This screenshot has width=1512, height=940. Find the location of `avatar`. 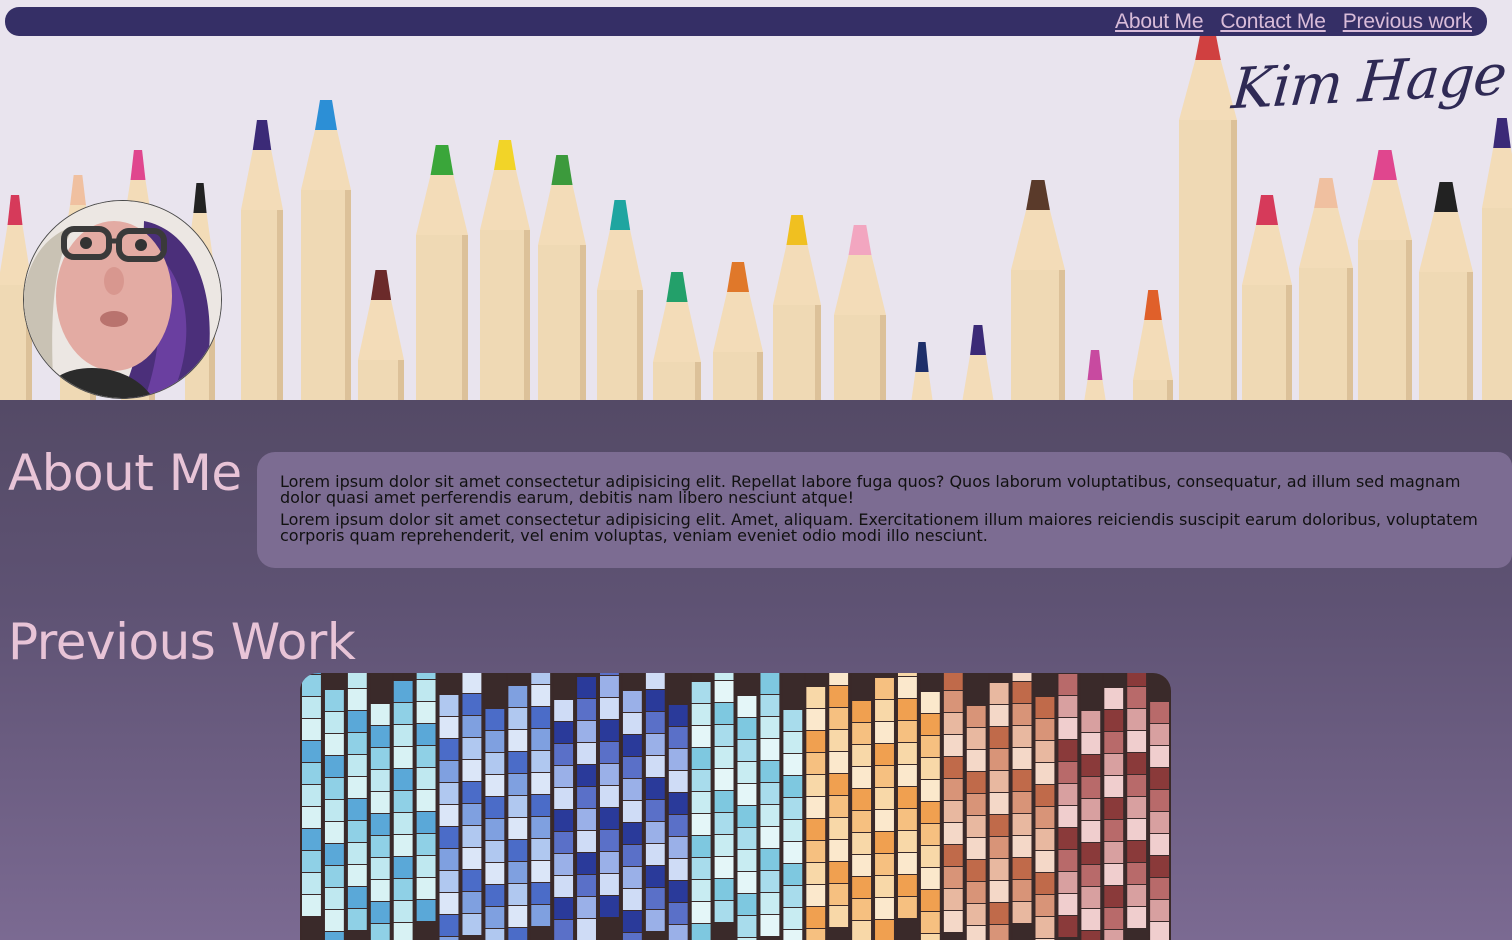

avatar is located at coordinates (122, 299).